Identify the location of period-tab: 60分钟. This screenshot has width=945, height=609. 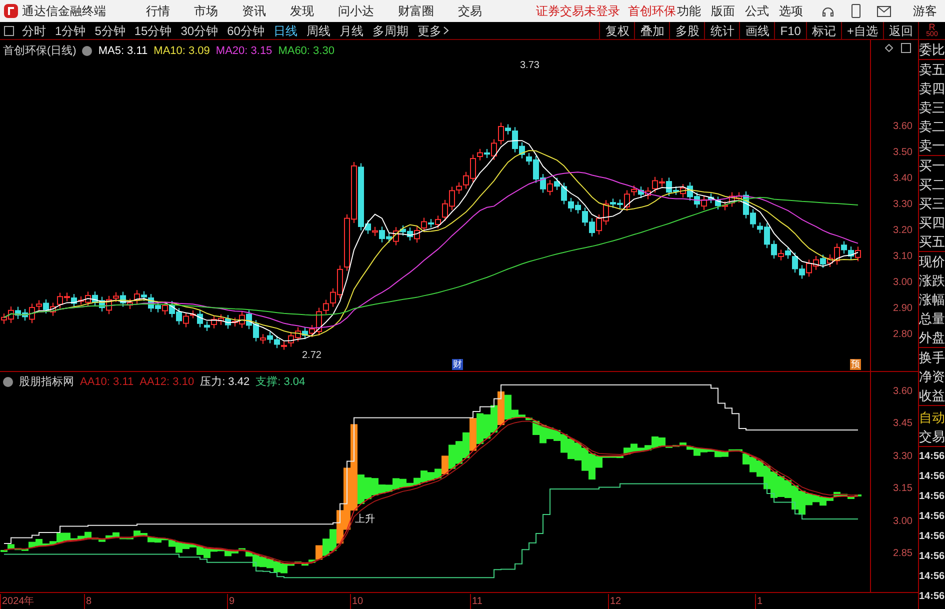
(245, 31).